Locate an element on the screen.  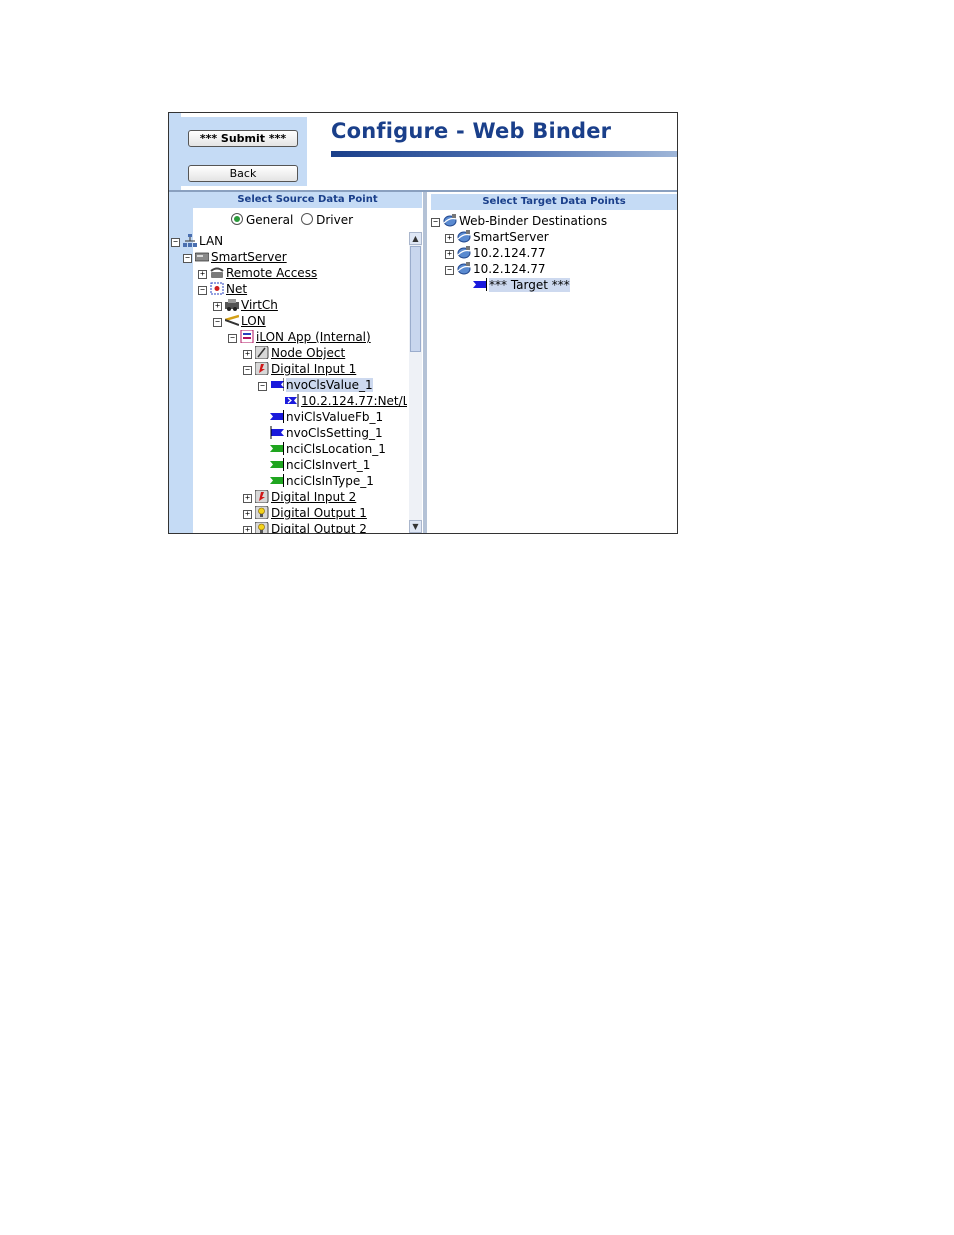
binding-icon is located at coordinates (292, 400).